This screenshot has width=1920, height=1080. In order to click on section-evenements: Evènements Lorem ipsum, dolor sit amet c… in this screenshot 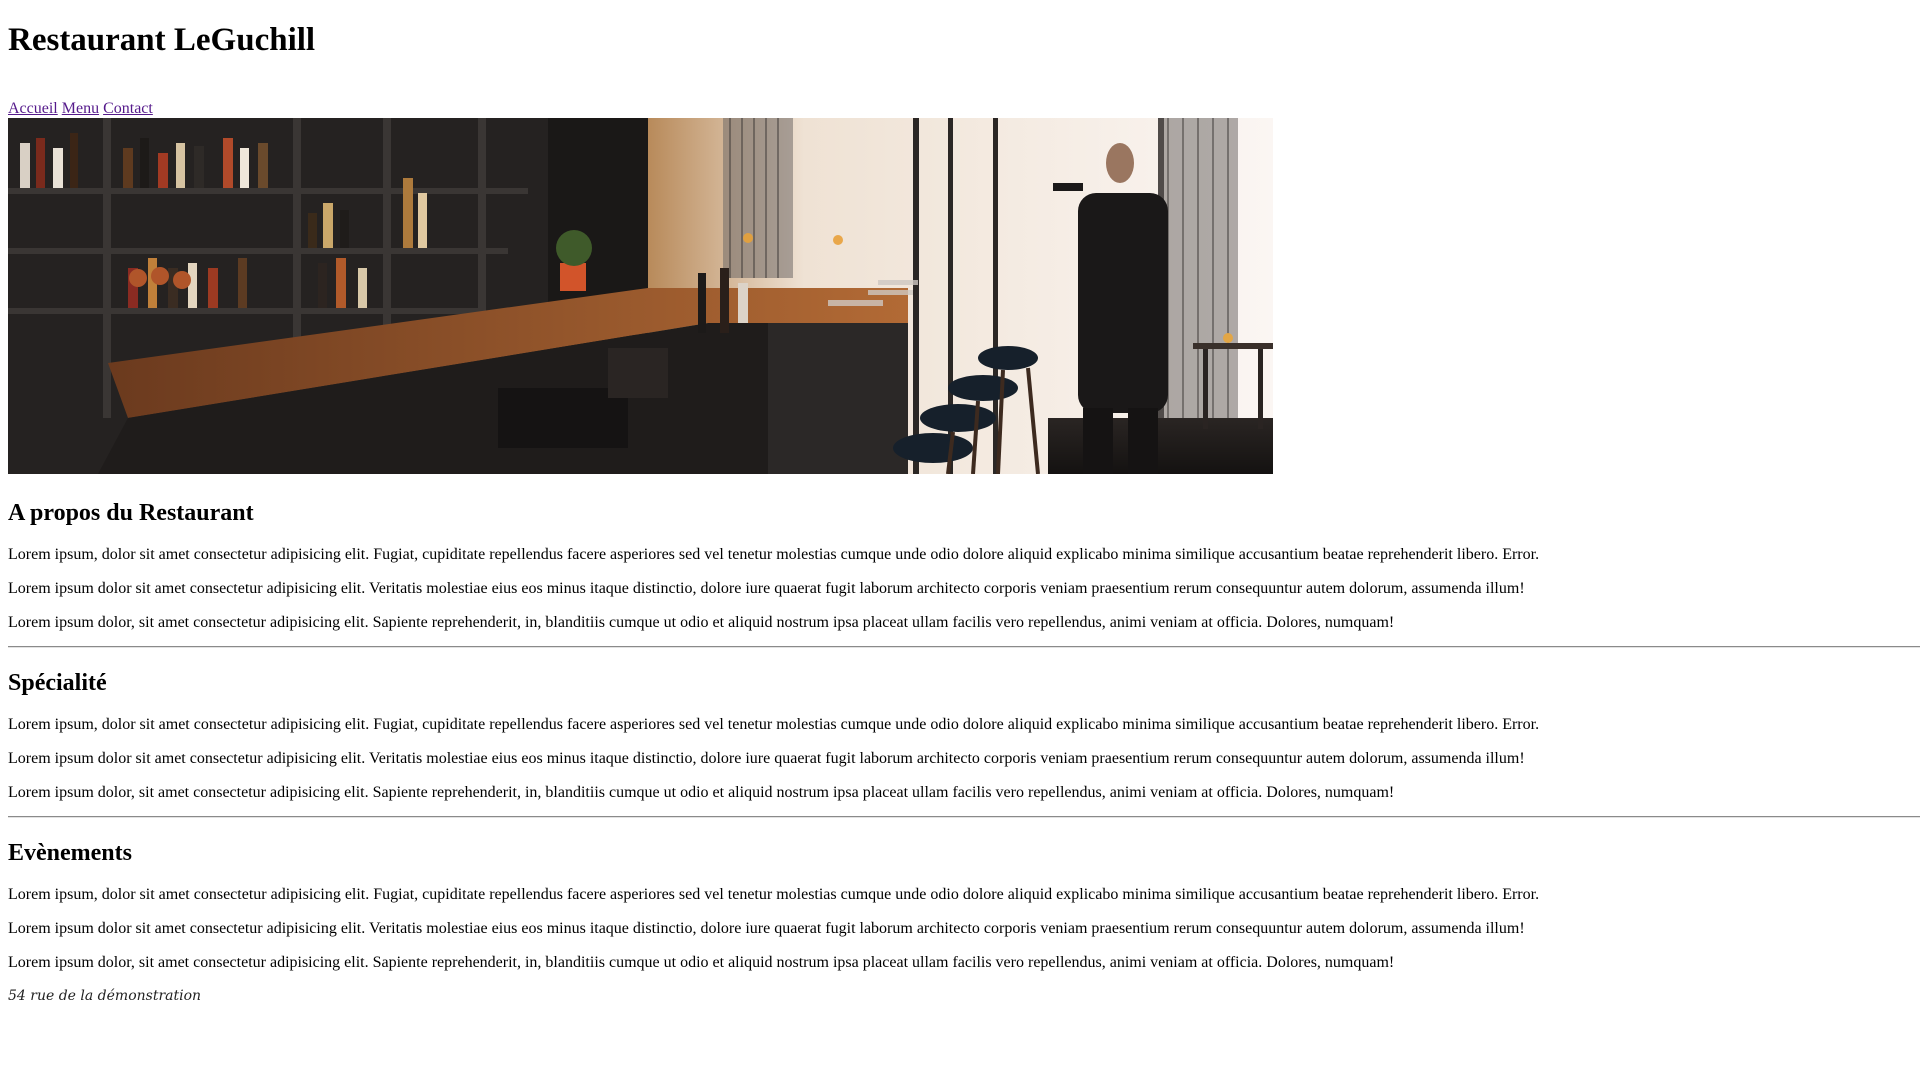, I will do `click(960, 905)`.